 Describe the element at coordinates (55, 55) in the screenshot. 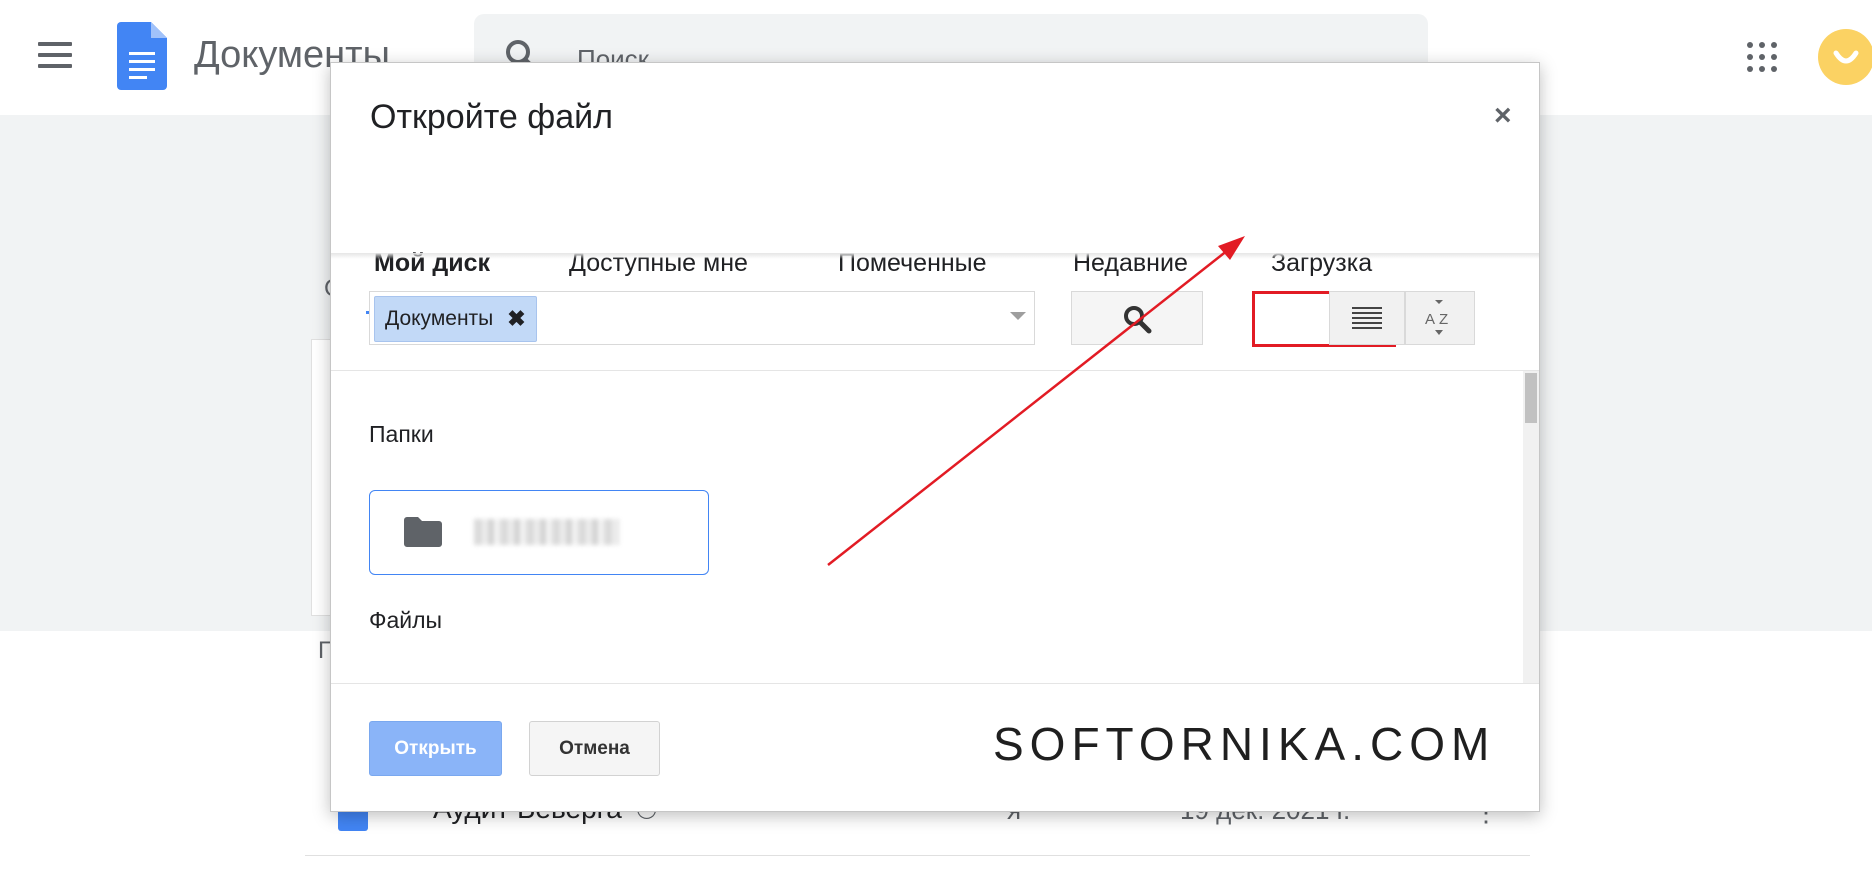

I see `menu-icon` at that location.